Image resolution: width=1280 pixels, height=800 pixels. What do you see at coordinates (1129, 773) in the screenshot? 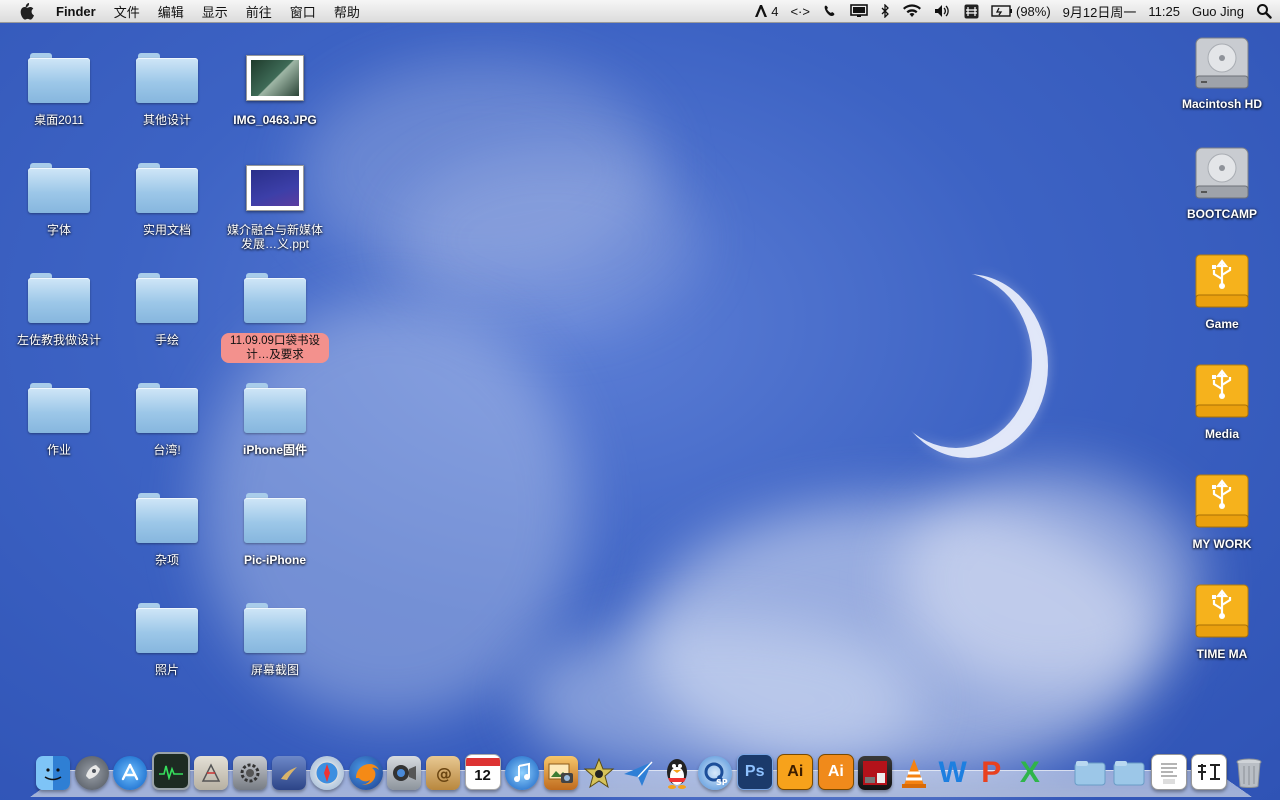
I see `documents-stack-folder-icon` at bounding box center [1129, 773].